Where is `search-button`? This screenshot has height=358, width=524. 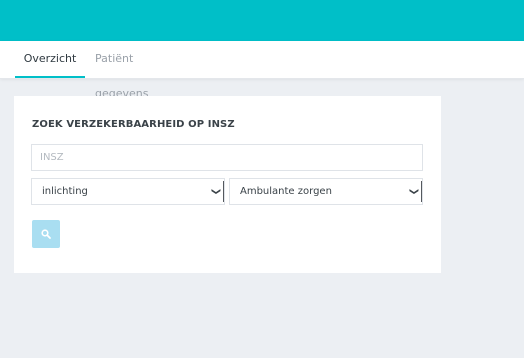
search-button is located at coordinates (46, 234).